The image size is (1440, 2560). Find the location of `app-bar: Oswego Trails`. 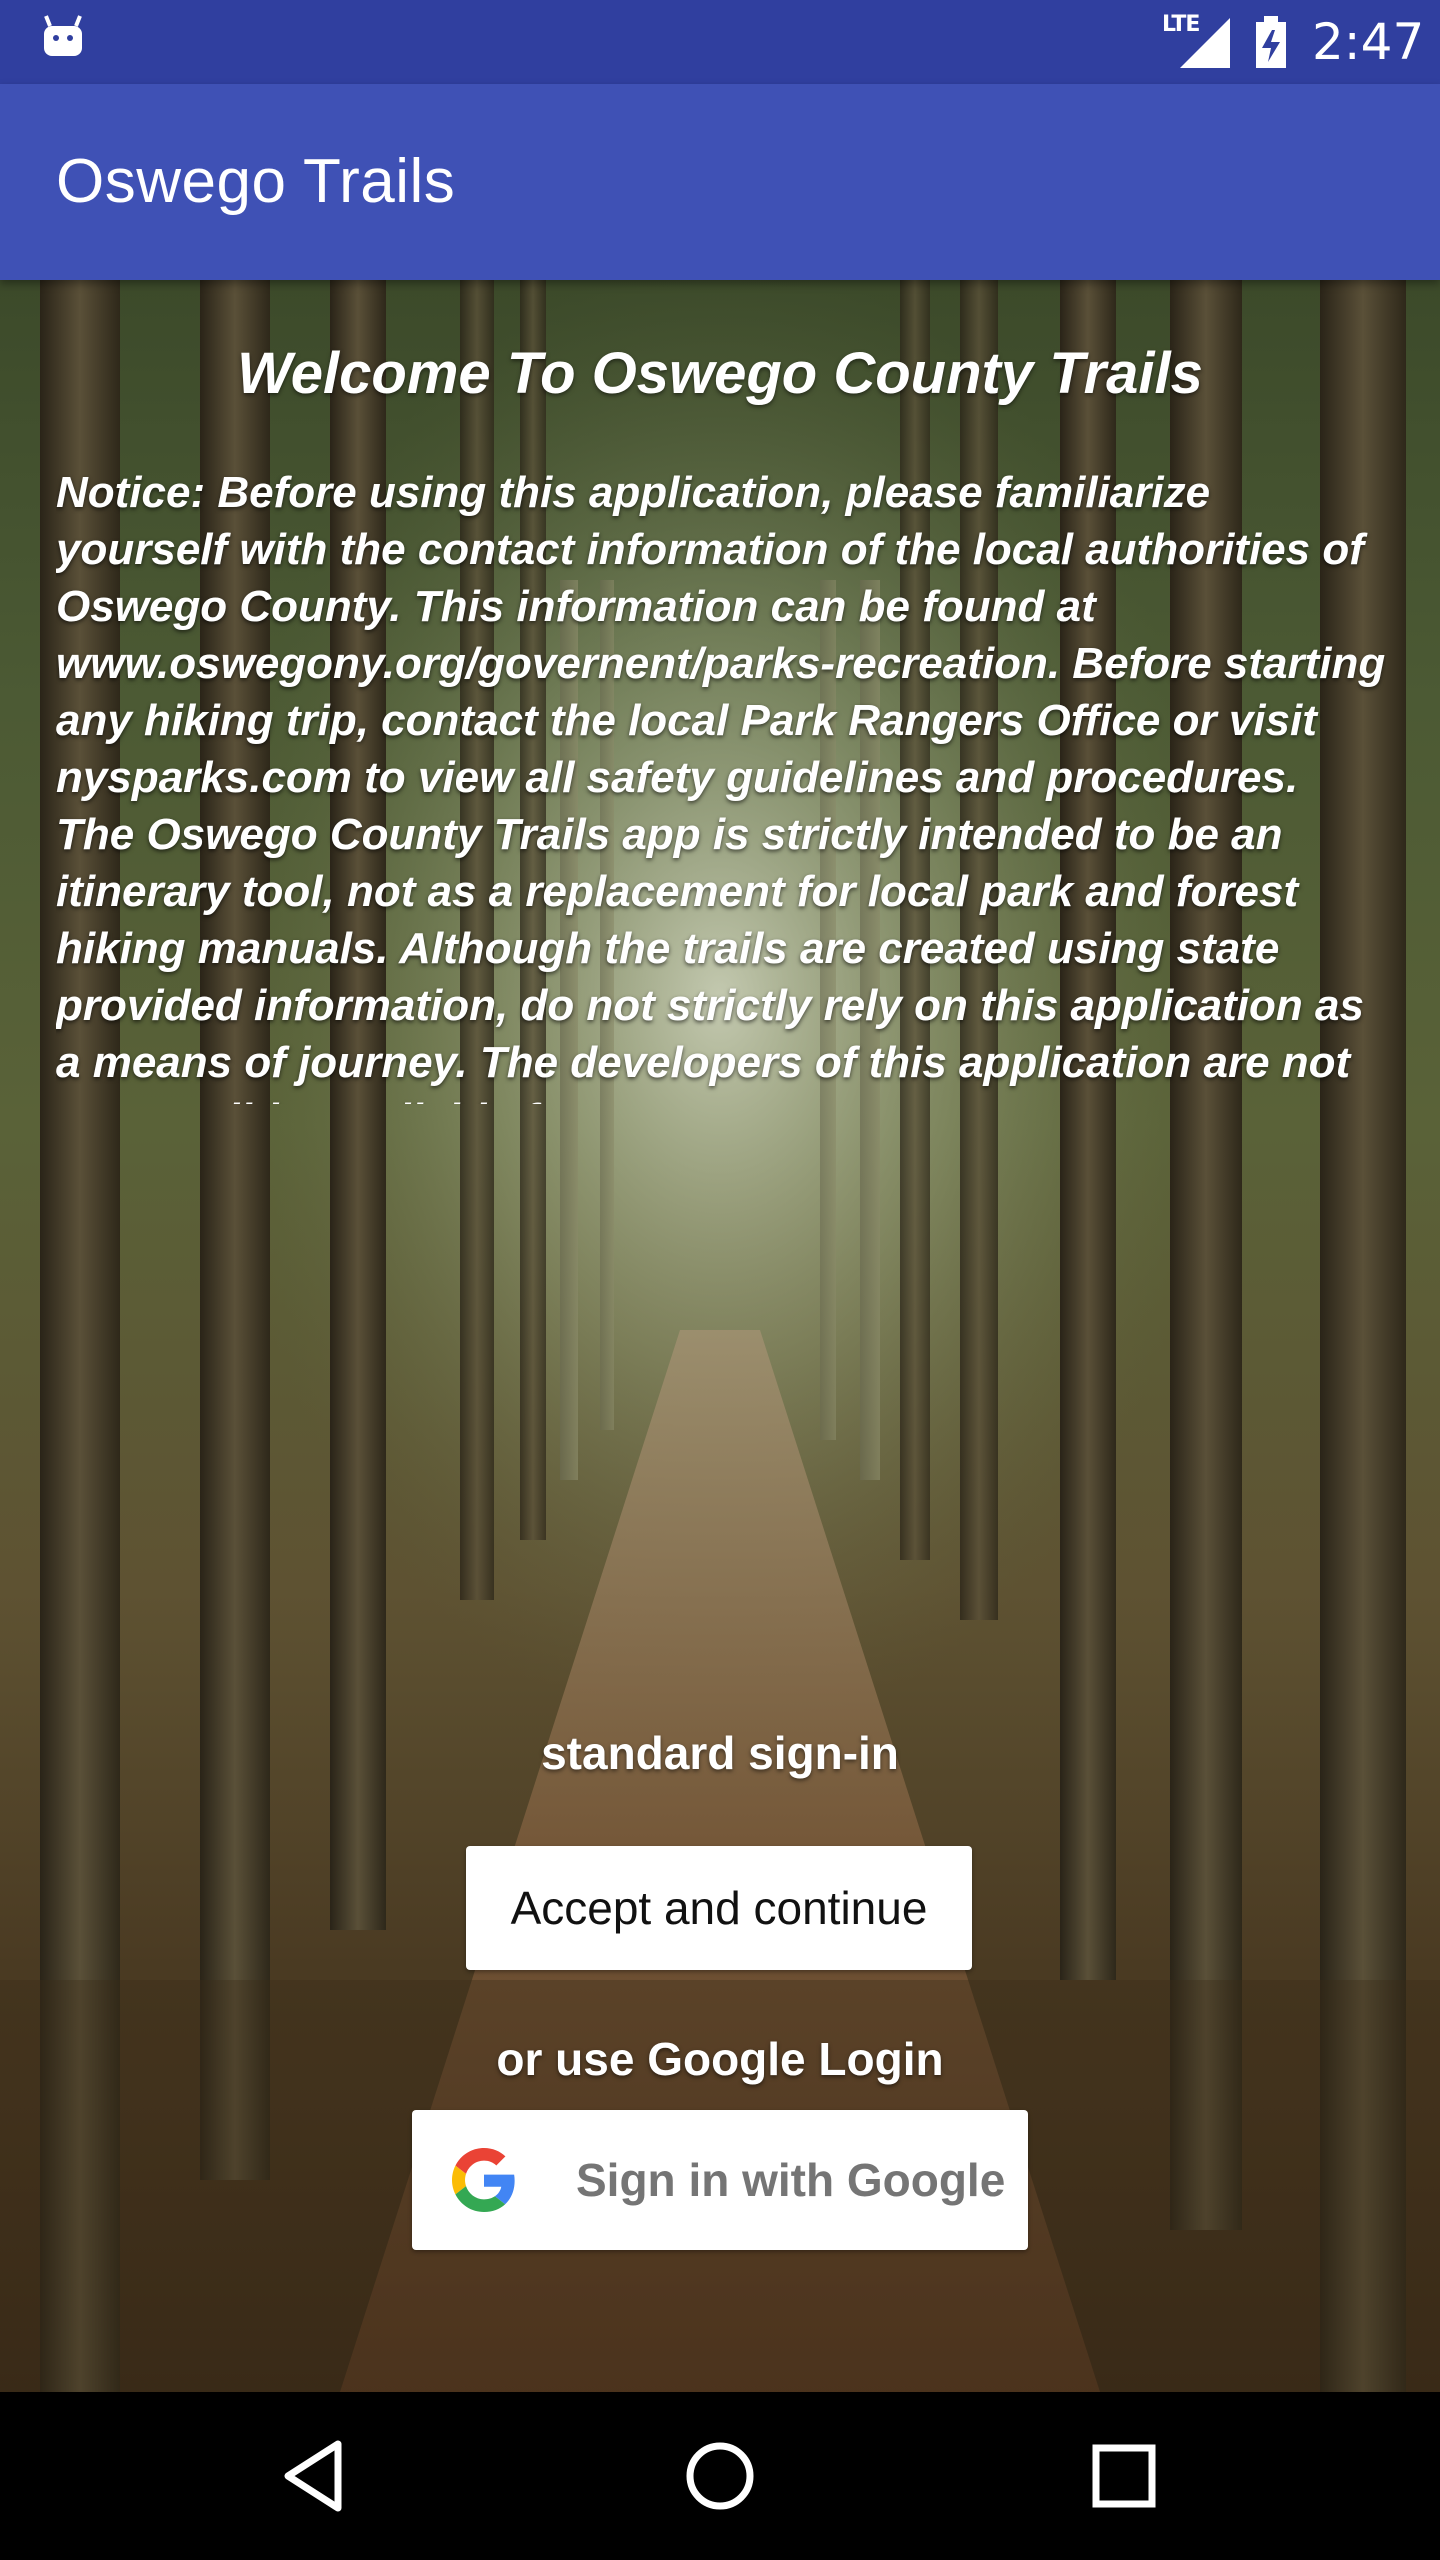

app-bar: Oswego Trails is located at coordinates (720, 182).